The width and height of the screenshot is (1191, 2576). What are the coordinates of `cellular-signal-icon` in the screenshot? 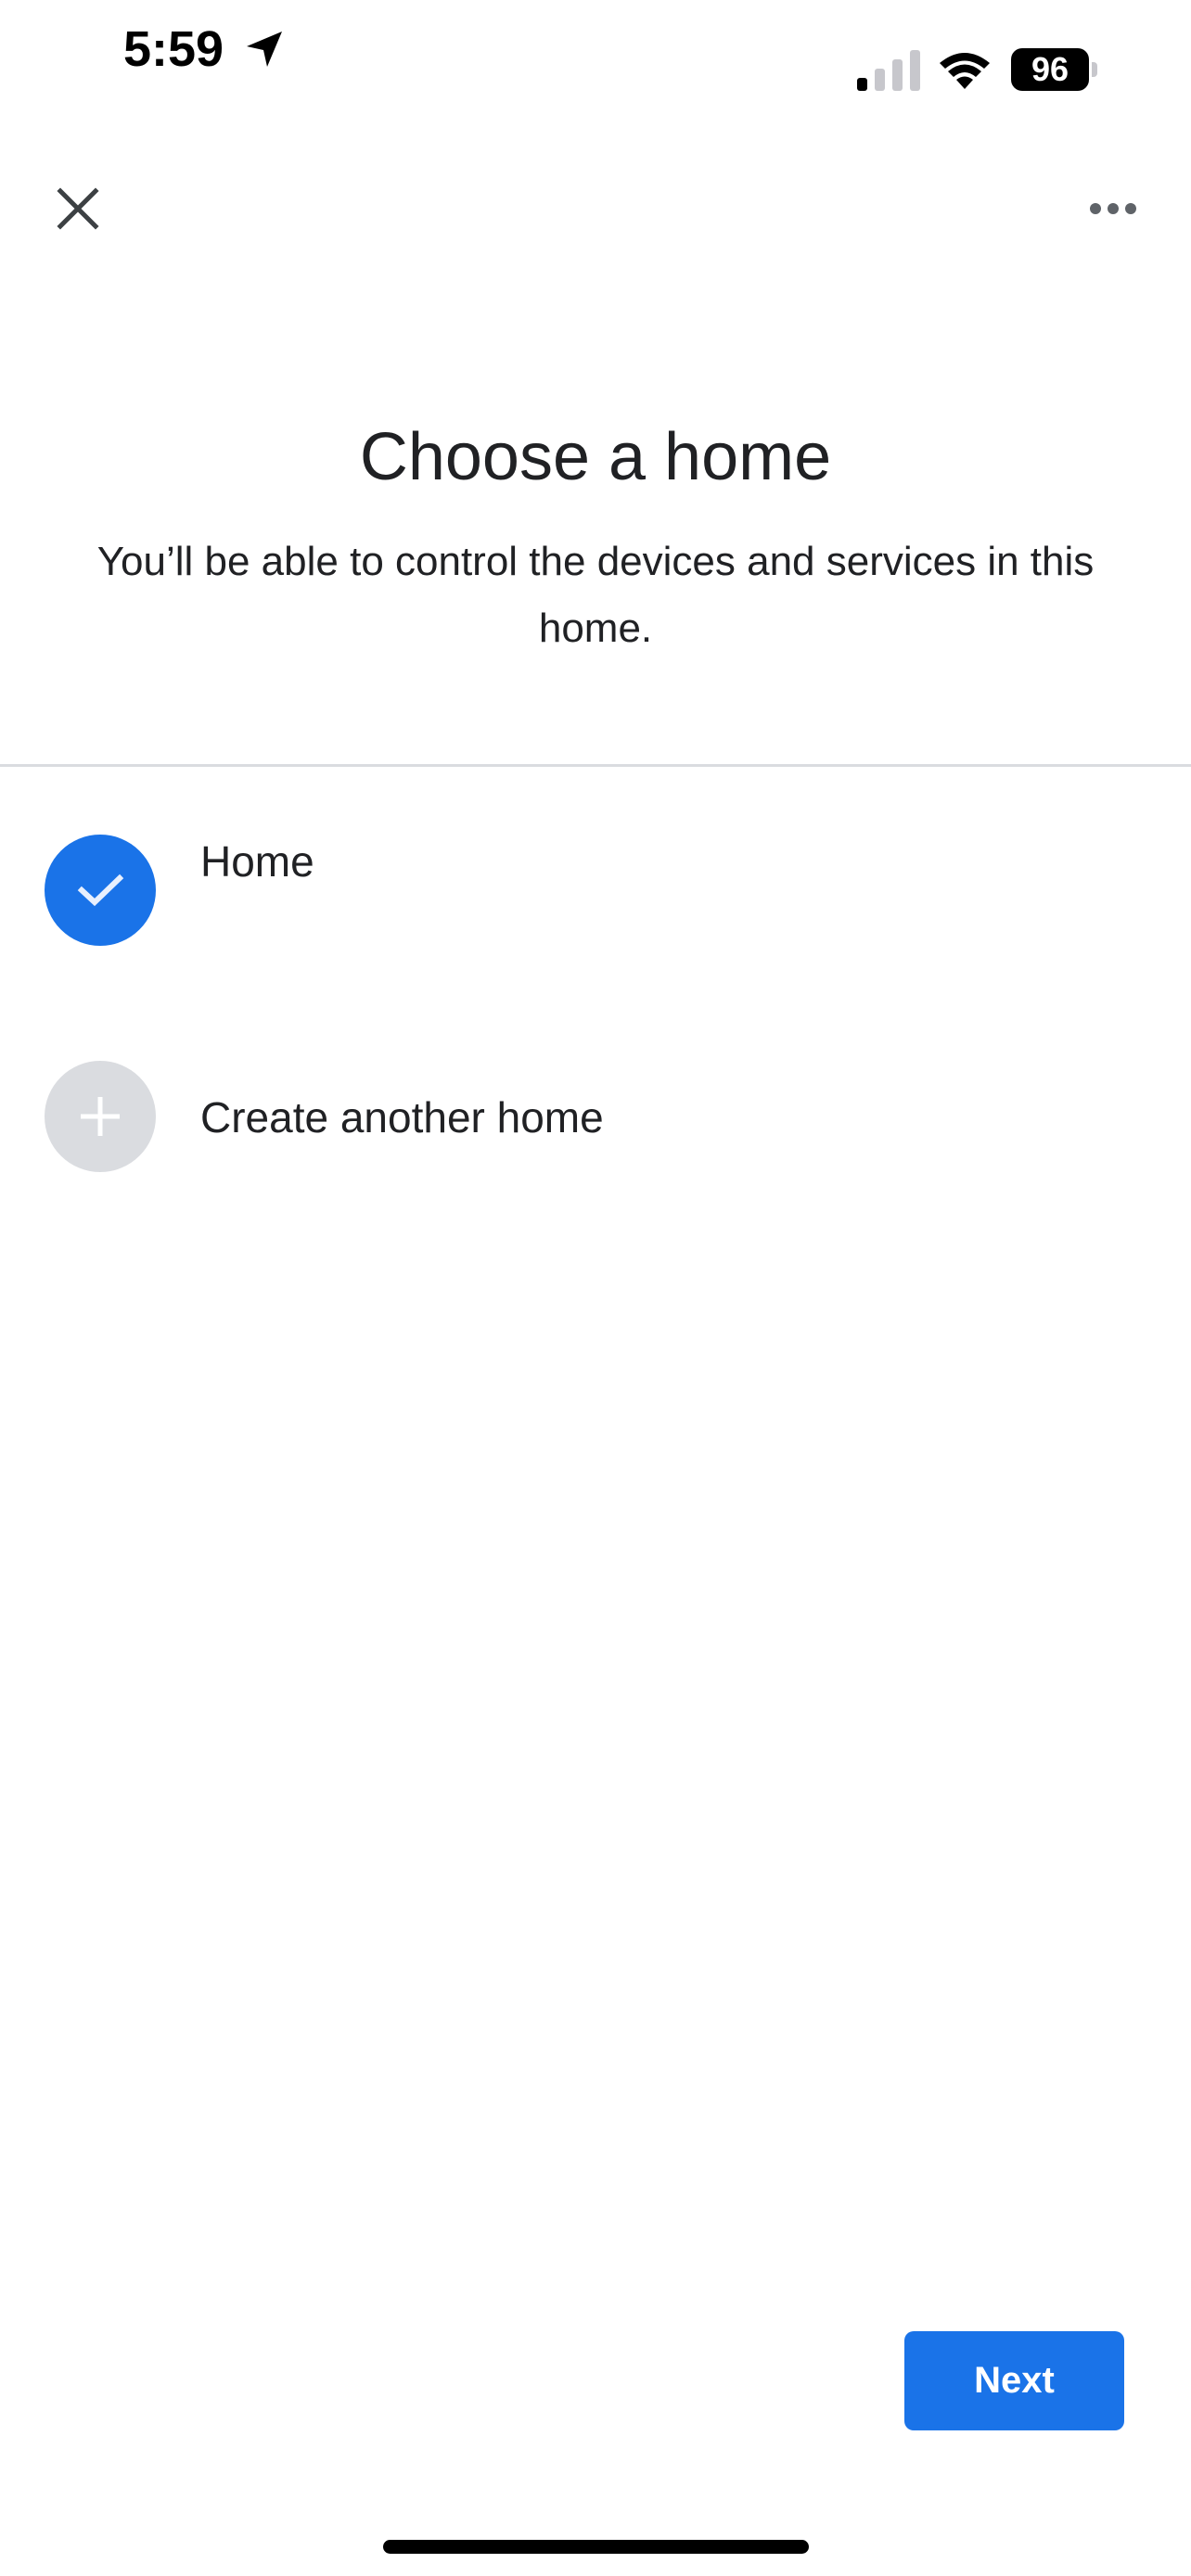 It's located at (888, 71).